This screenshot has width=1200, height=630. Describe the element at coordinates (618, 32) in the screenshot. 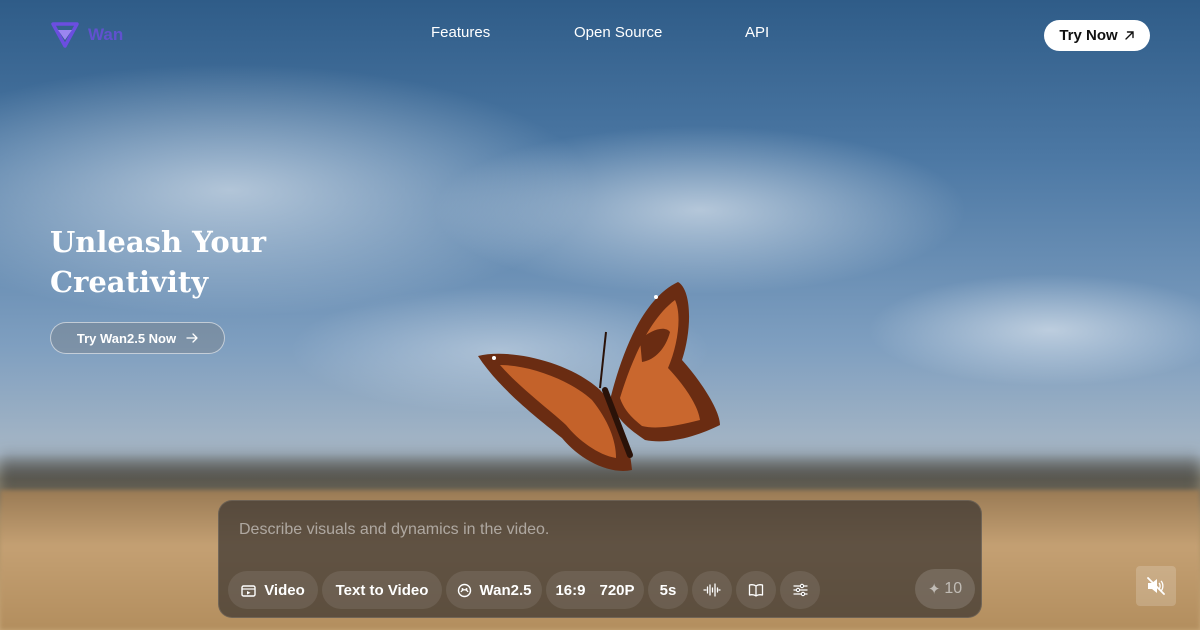

I see `nav-item-open-source: Open Source` at that location.